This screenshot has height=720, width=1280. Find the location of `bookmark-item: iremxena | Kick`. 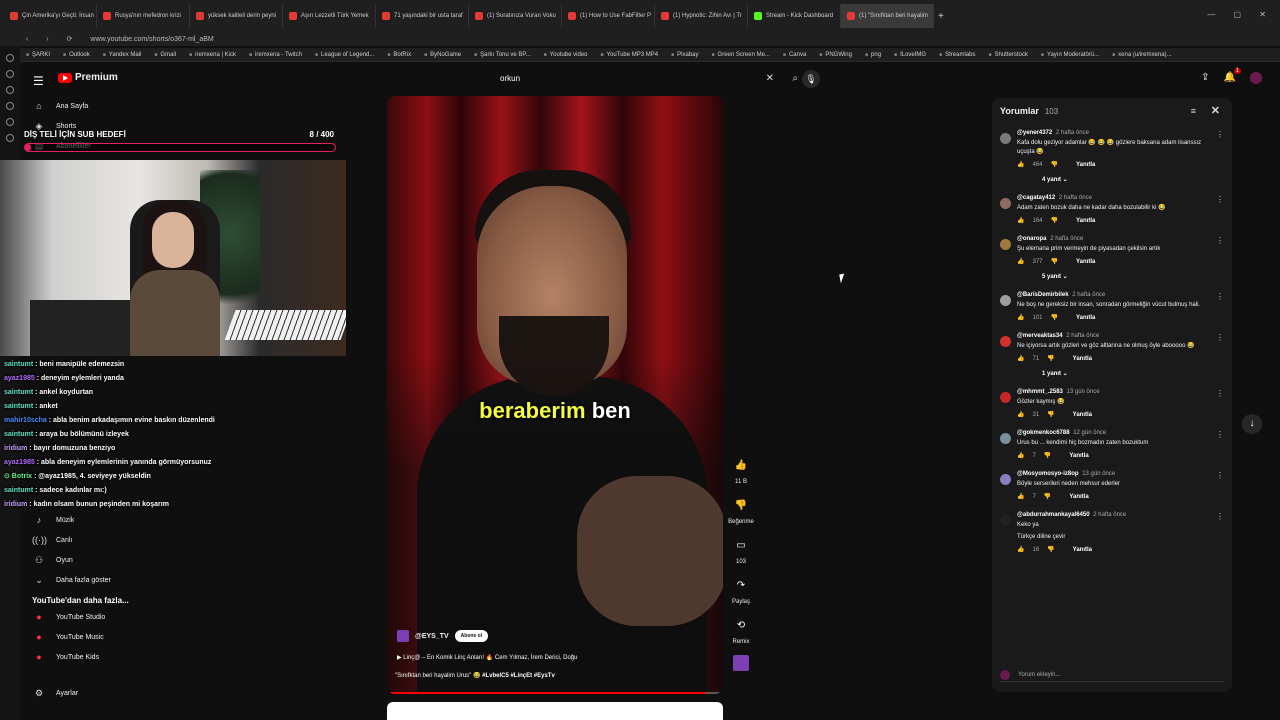

bookmark-item: iremxena | Kick is located at coordinates (212, 55).